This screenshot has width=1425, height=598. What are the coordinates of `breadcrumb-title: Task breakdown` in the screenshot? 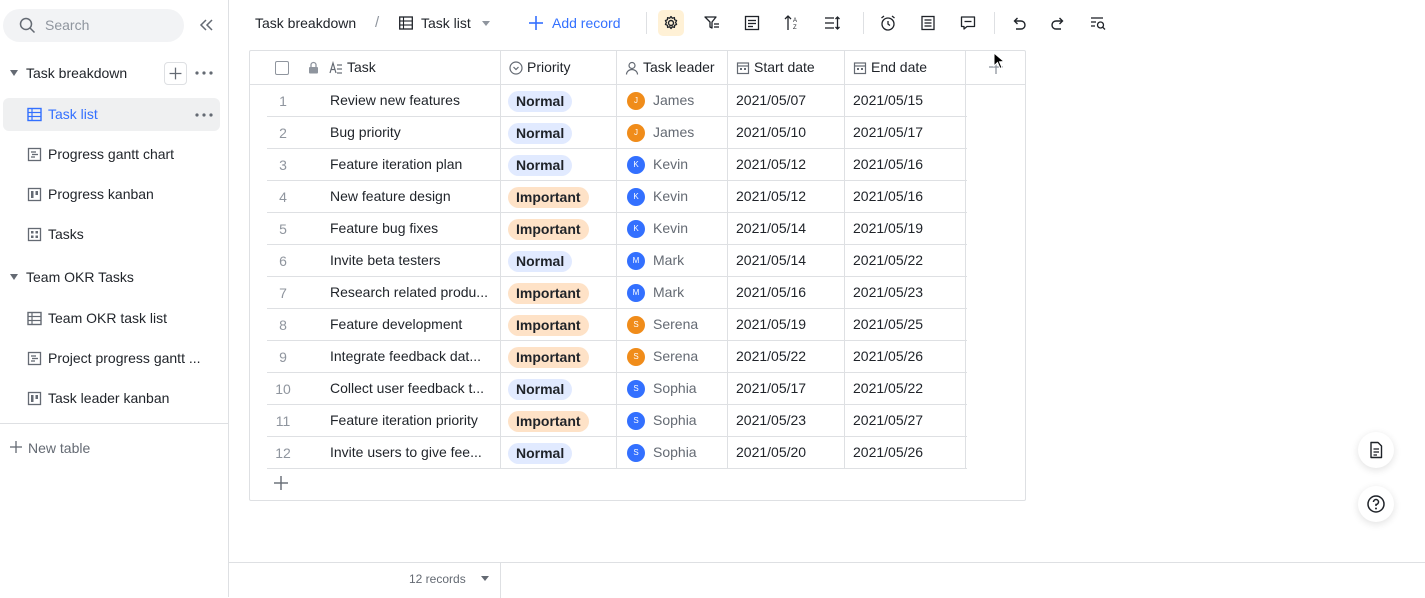 It's located at (305, 23).